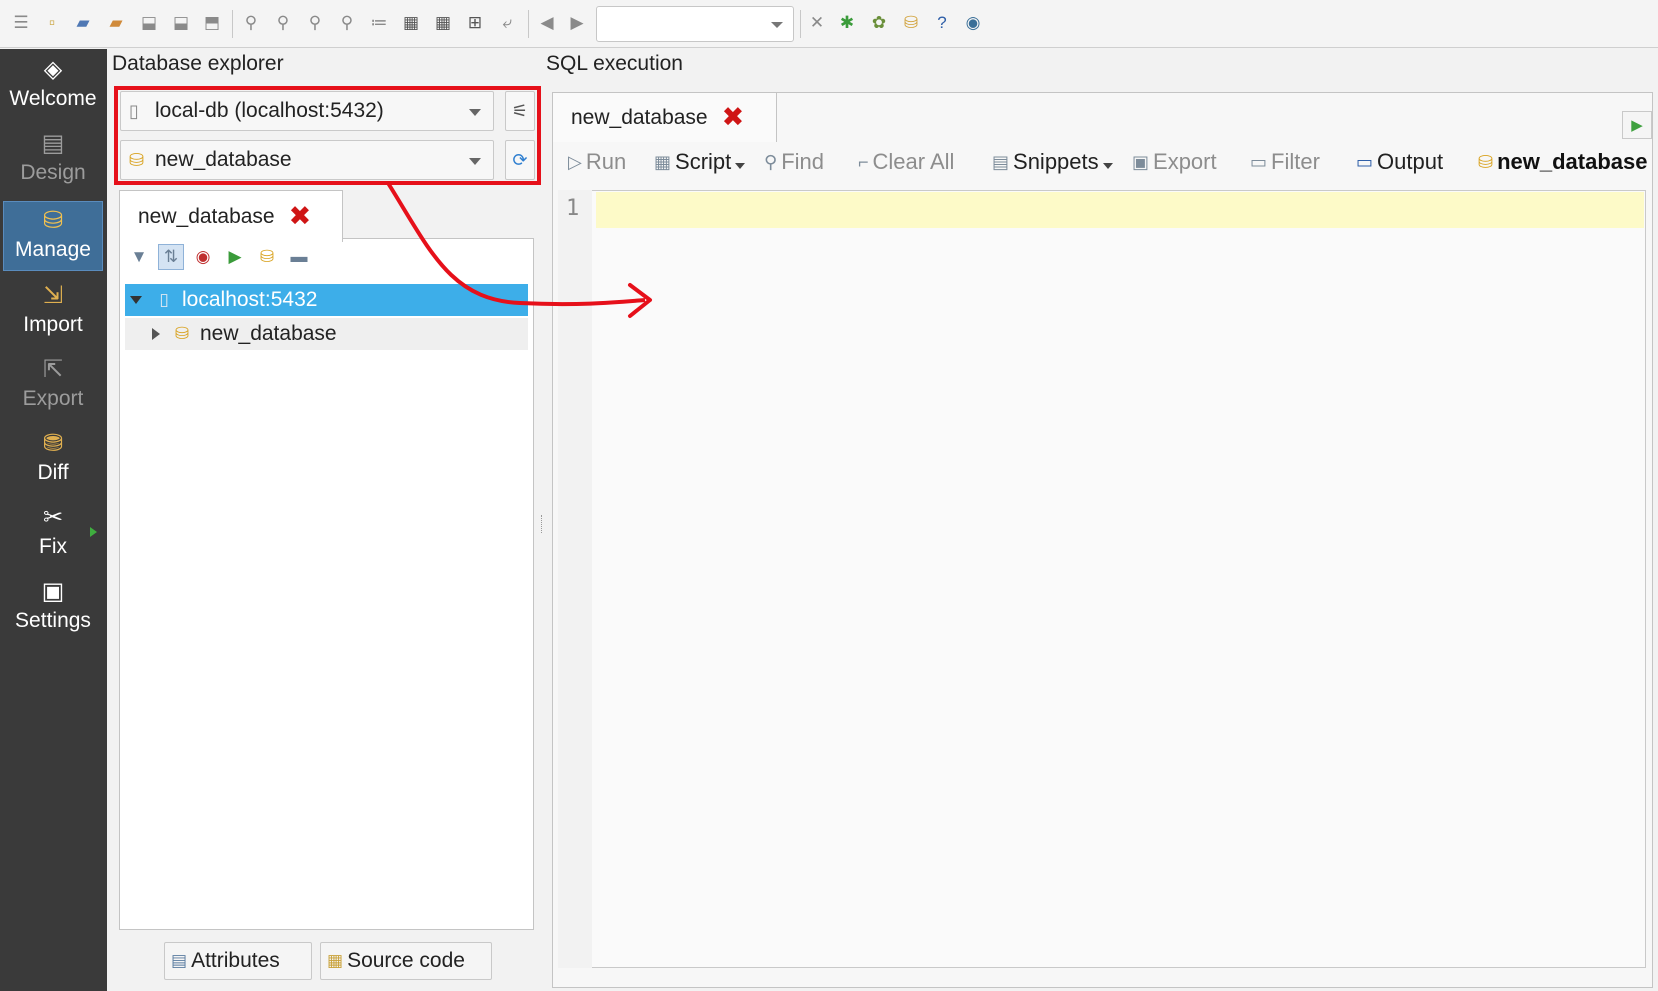 This screenshot has width=1658, height=991. What do you see at coordinates (53, 398) in the screenshot?
I see `rail-label: Export` at bounding box center [53, 398].